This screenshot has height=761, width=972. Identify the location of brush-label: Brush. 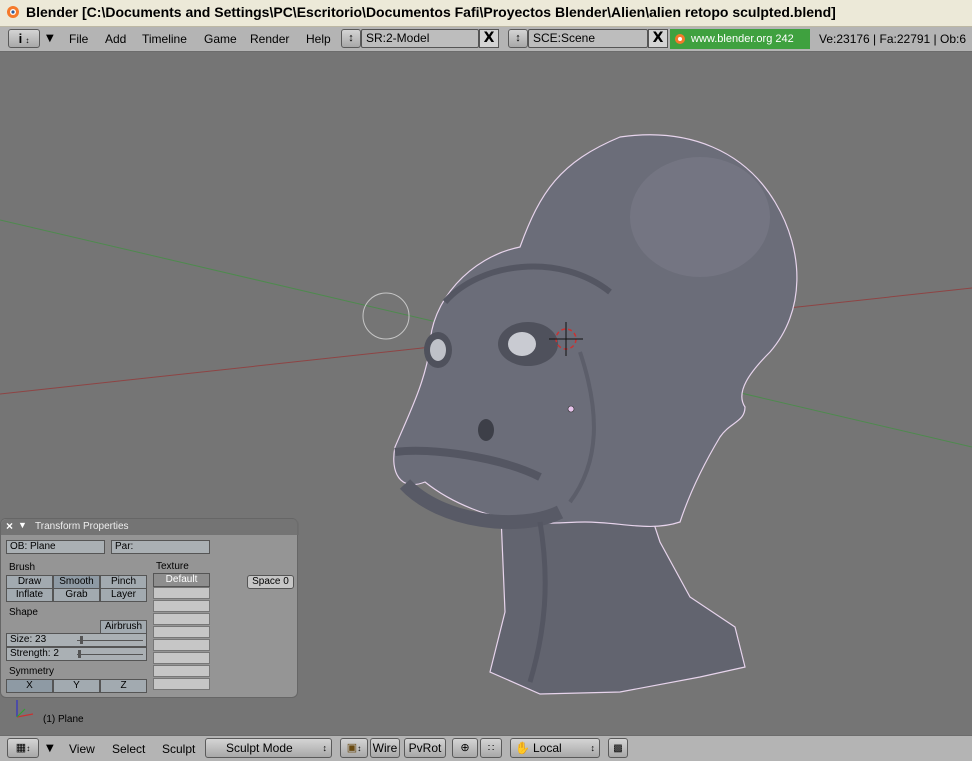
(22, 567).